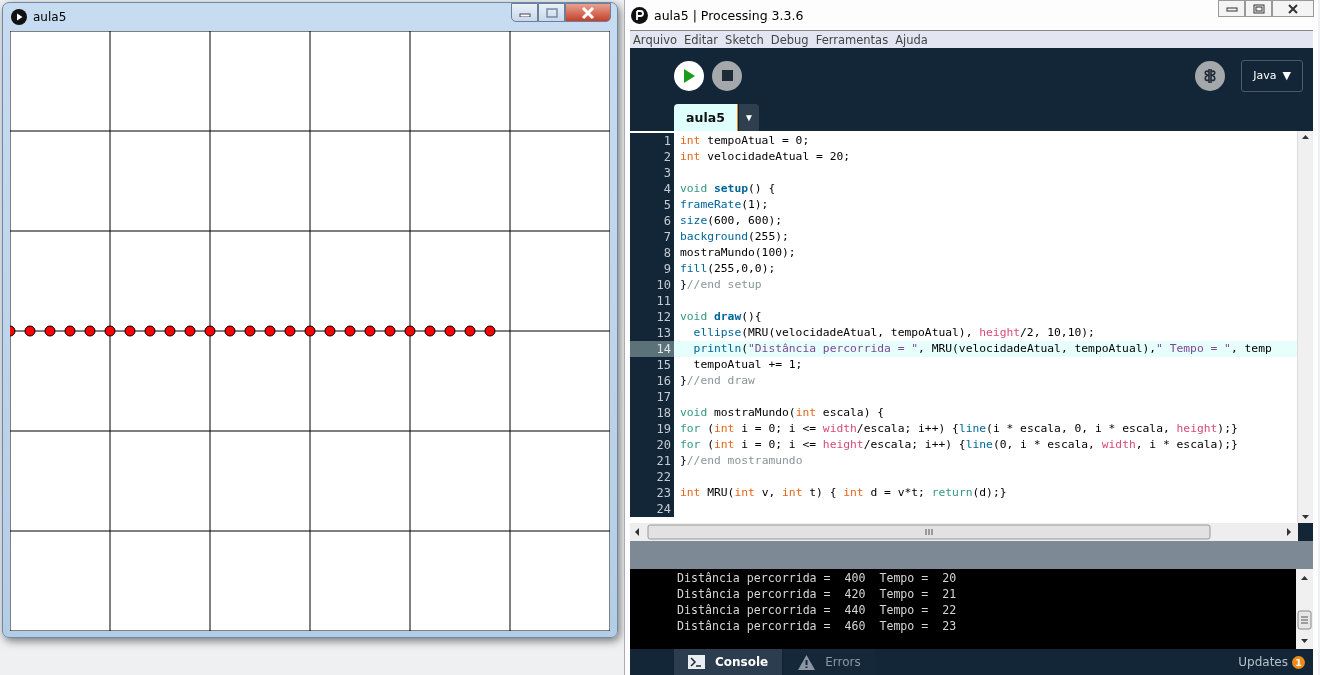 This screenshot has width=1320, height=675. I want to click on stop-button, so click(727, 75).